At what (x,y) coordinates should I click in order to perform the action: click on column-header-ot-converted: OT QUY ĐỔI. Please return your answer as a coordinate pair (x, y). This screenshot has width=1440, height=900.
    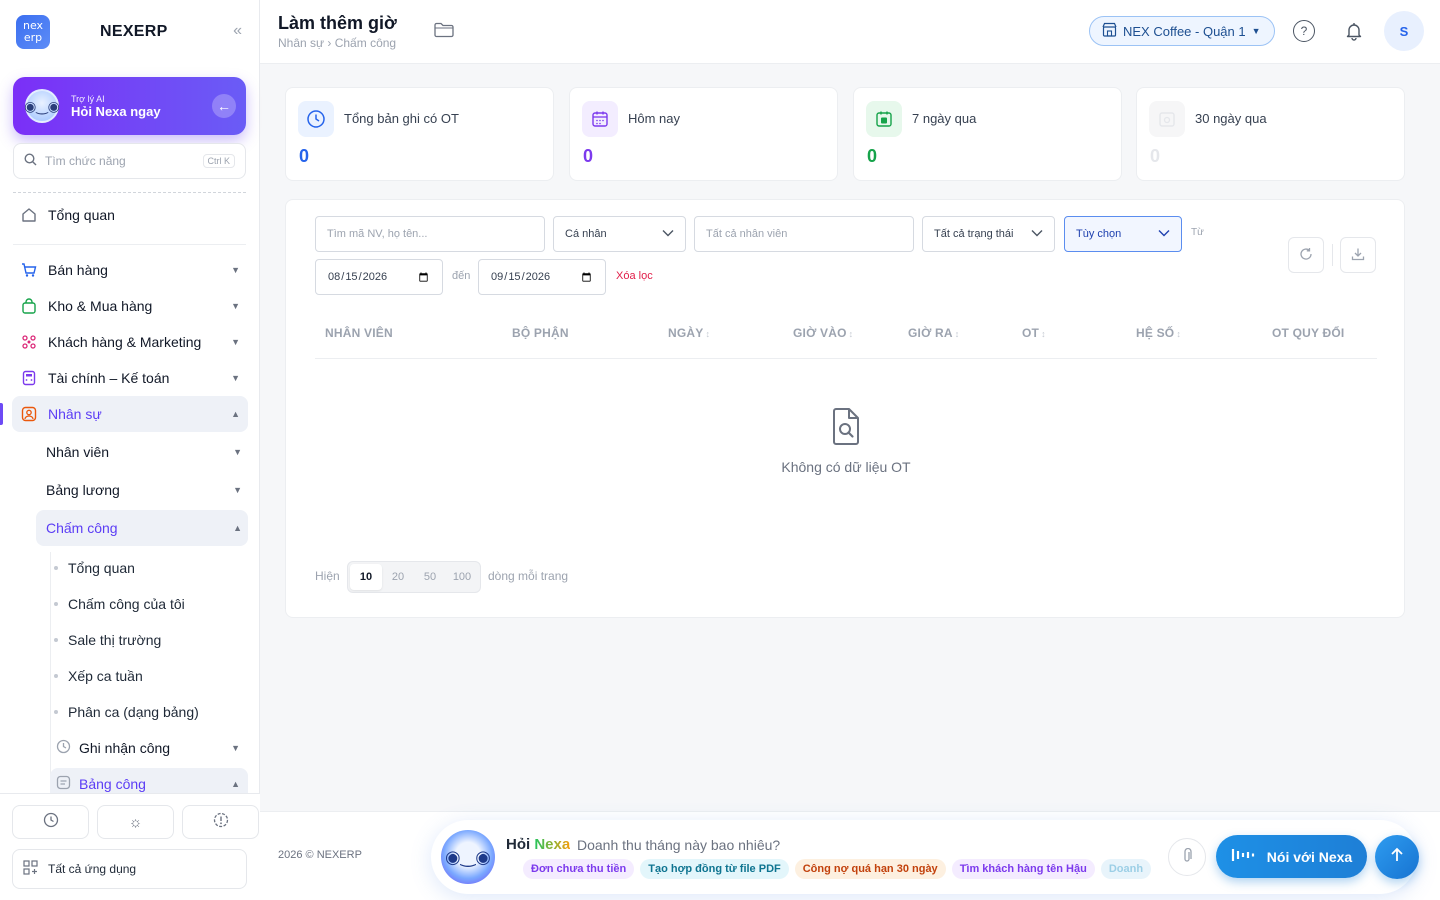
    Looking at the image, I should click on (1308, 333).